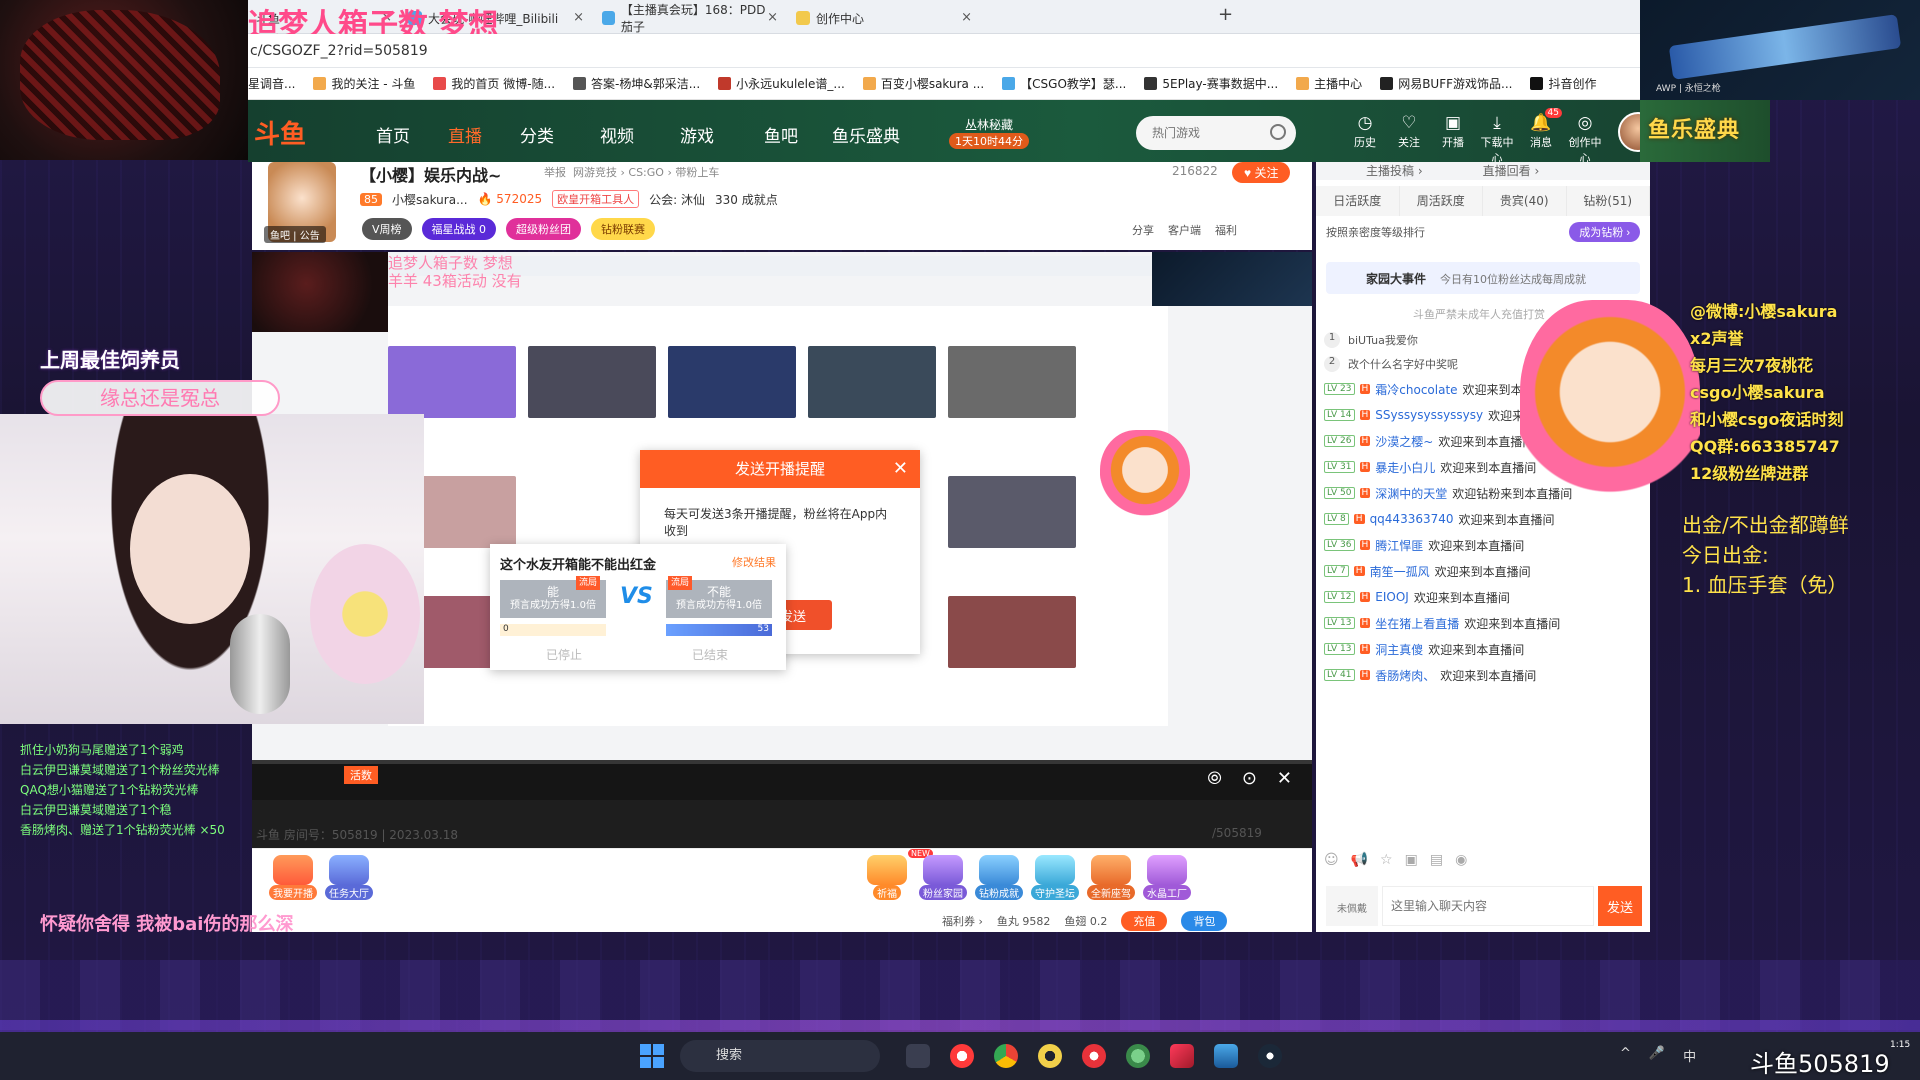  Describe the element at coordinates (1625, 1055) in the screenshot. I see `tray-expand-icon: ^` at that location.